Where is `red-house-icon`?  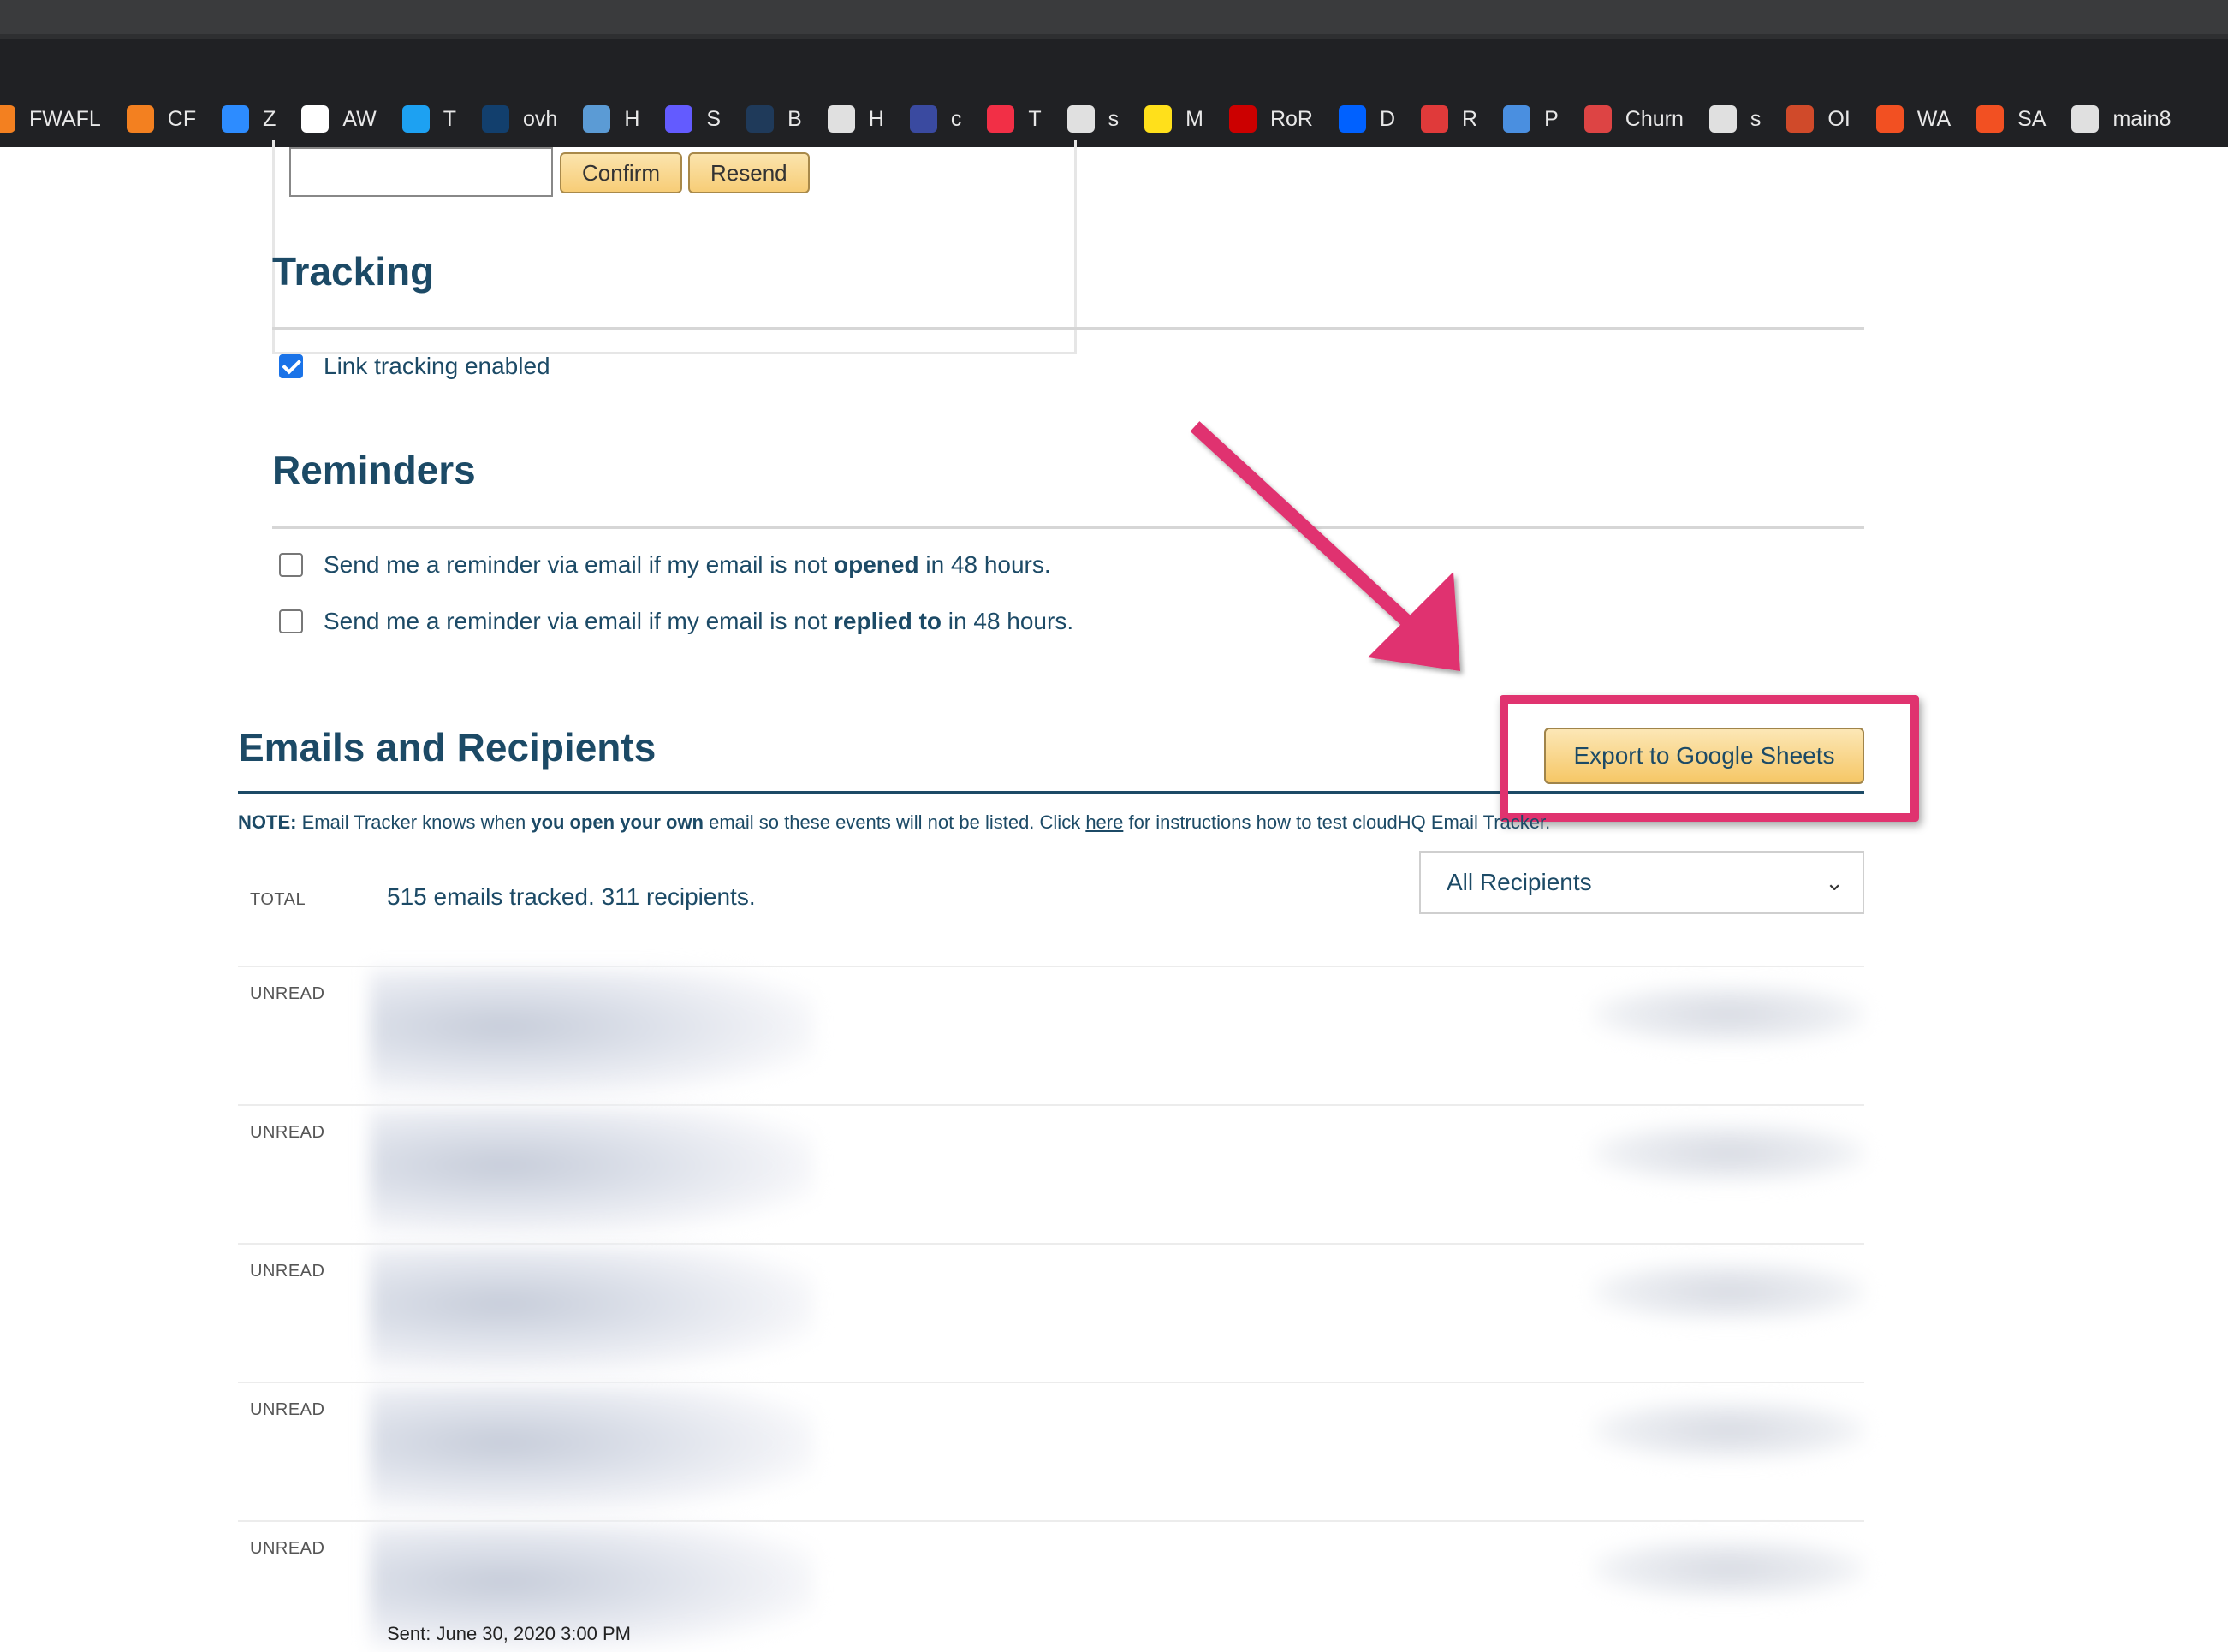 red-house-icon is located at coordinates (1435, 119).